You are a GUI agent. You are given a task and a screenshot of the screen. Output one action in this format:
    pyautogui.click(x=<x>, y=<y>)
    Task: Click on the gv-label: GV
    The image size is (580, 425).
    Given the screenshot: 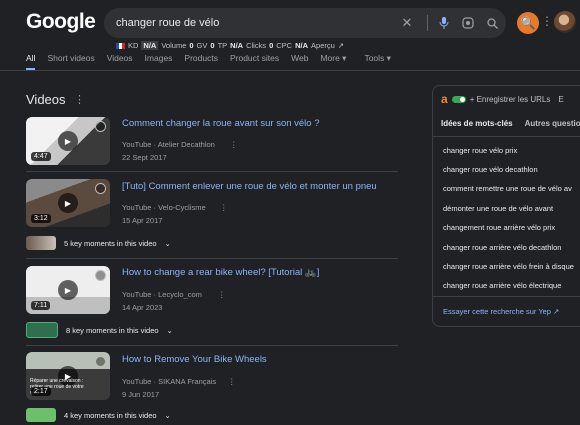 What is the action you would take?
    pyautogui.click(x=202, y=45)
    